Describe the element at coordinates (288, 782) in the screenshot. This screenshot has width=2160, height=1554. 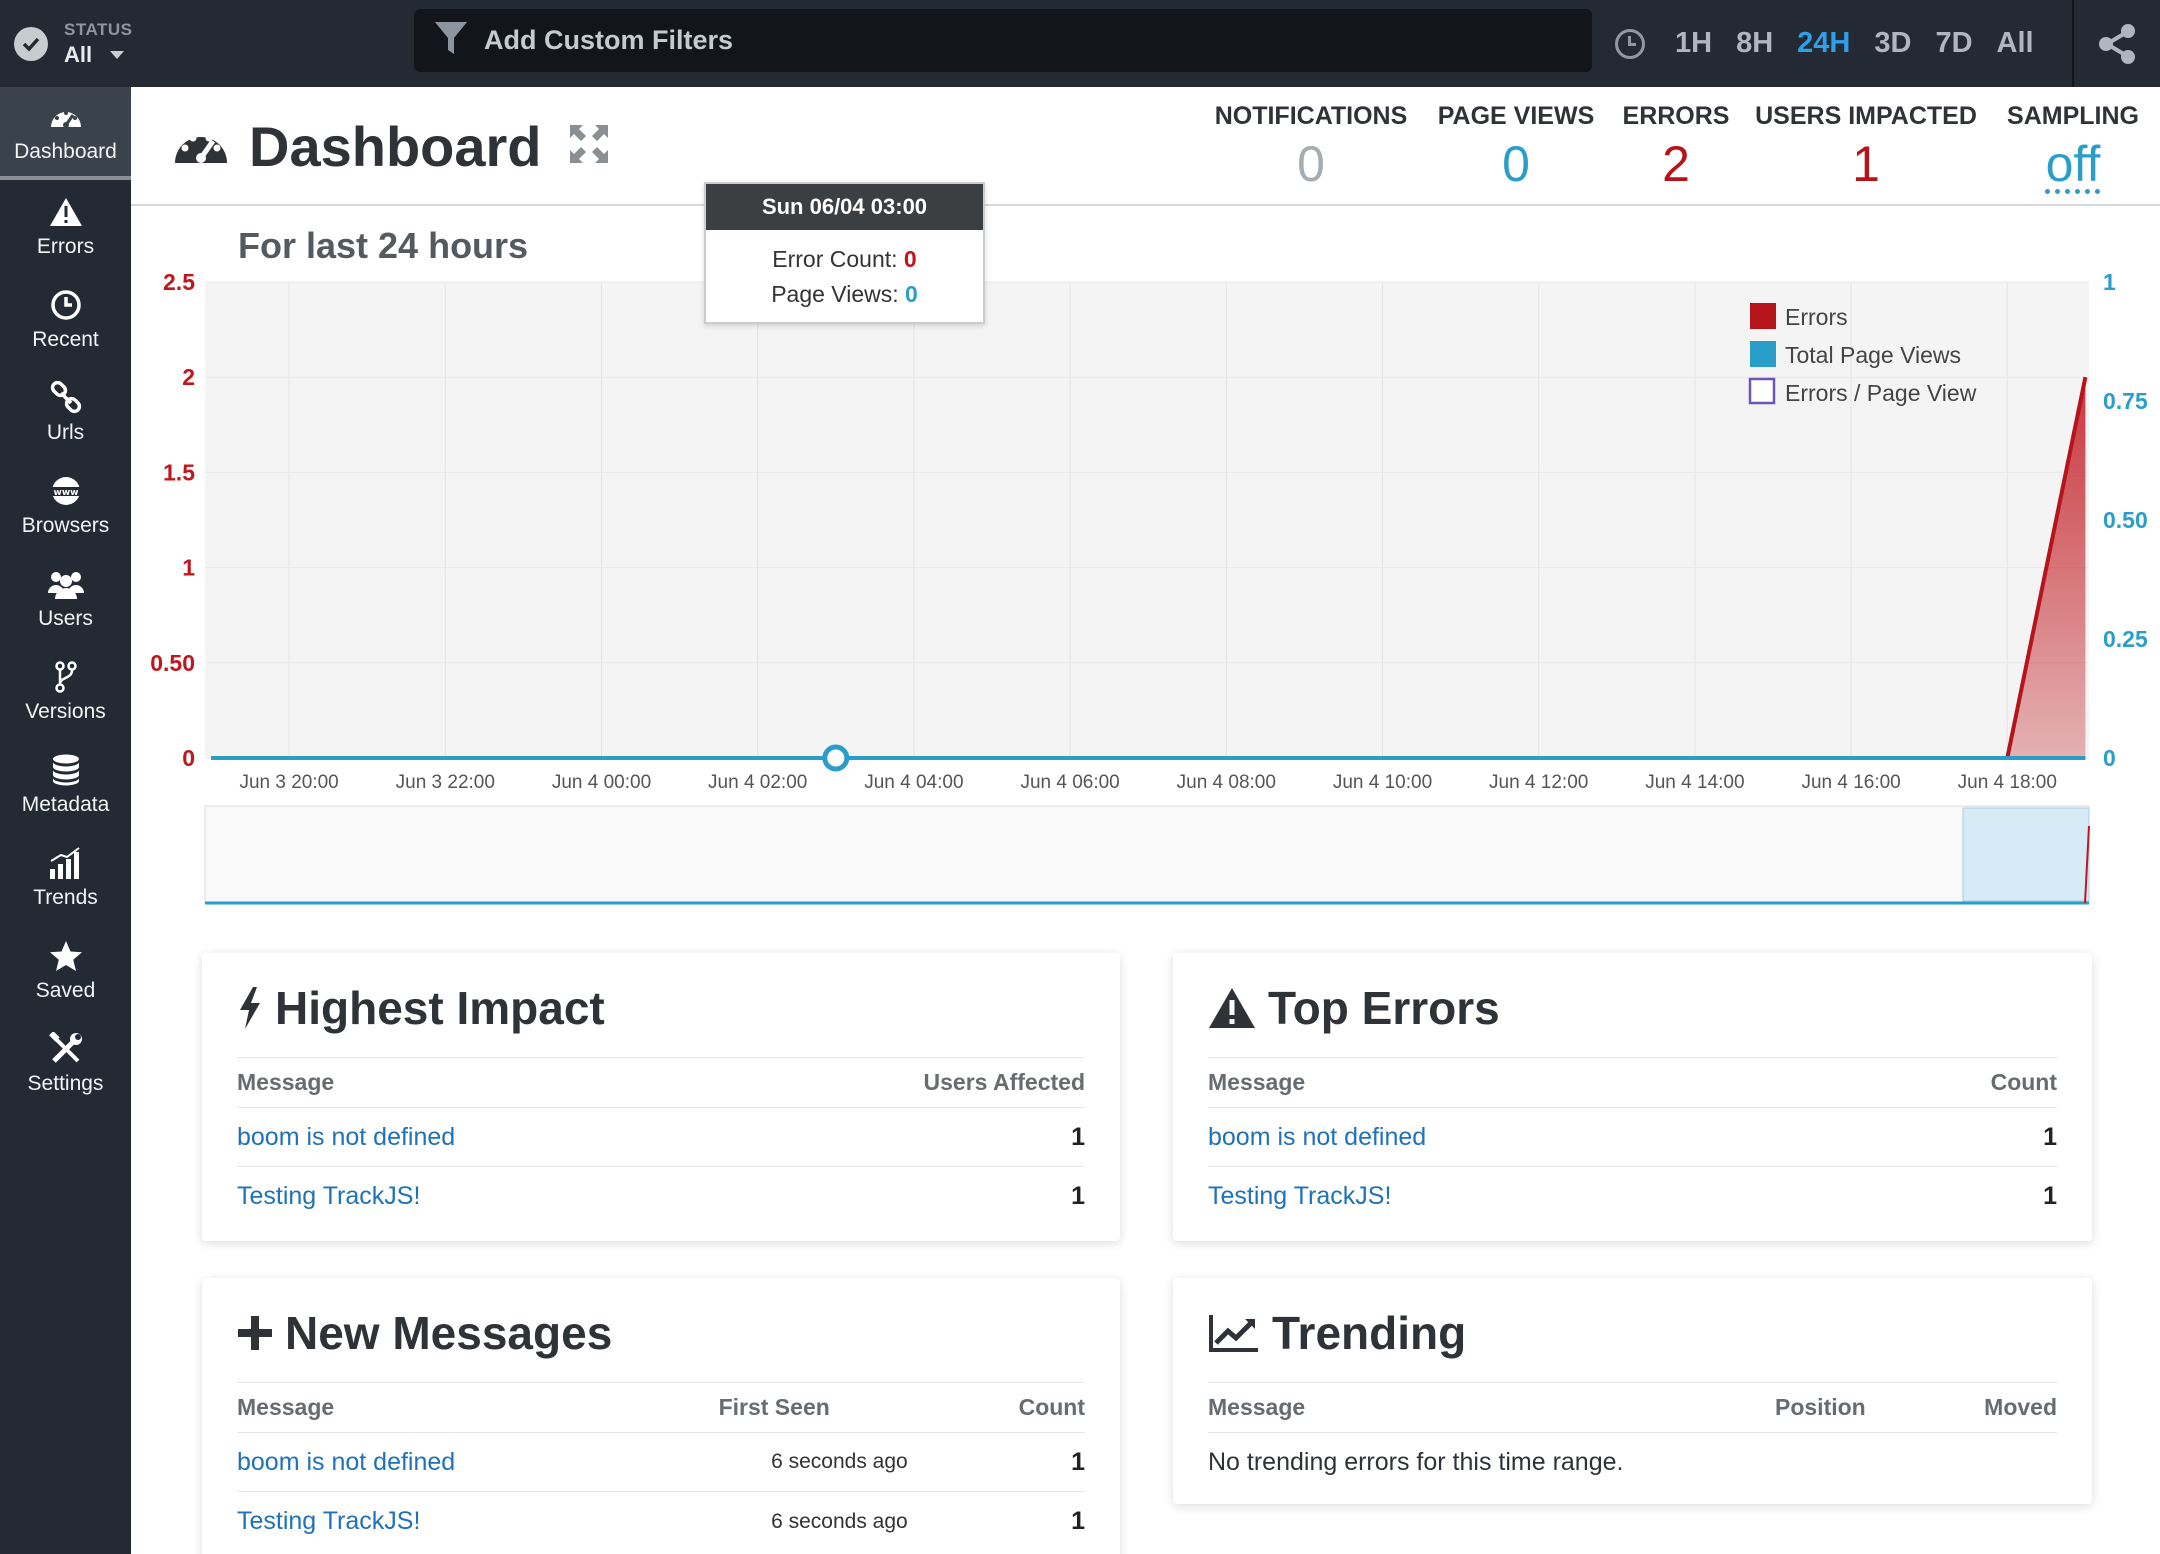
I see `x-tick-label: Jun 3 20:00` at that location.